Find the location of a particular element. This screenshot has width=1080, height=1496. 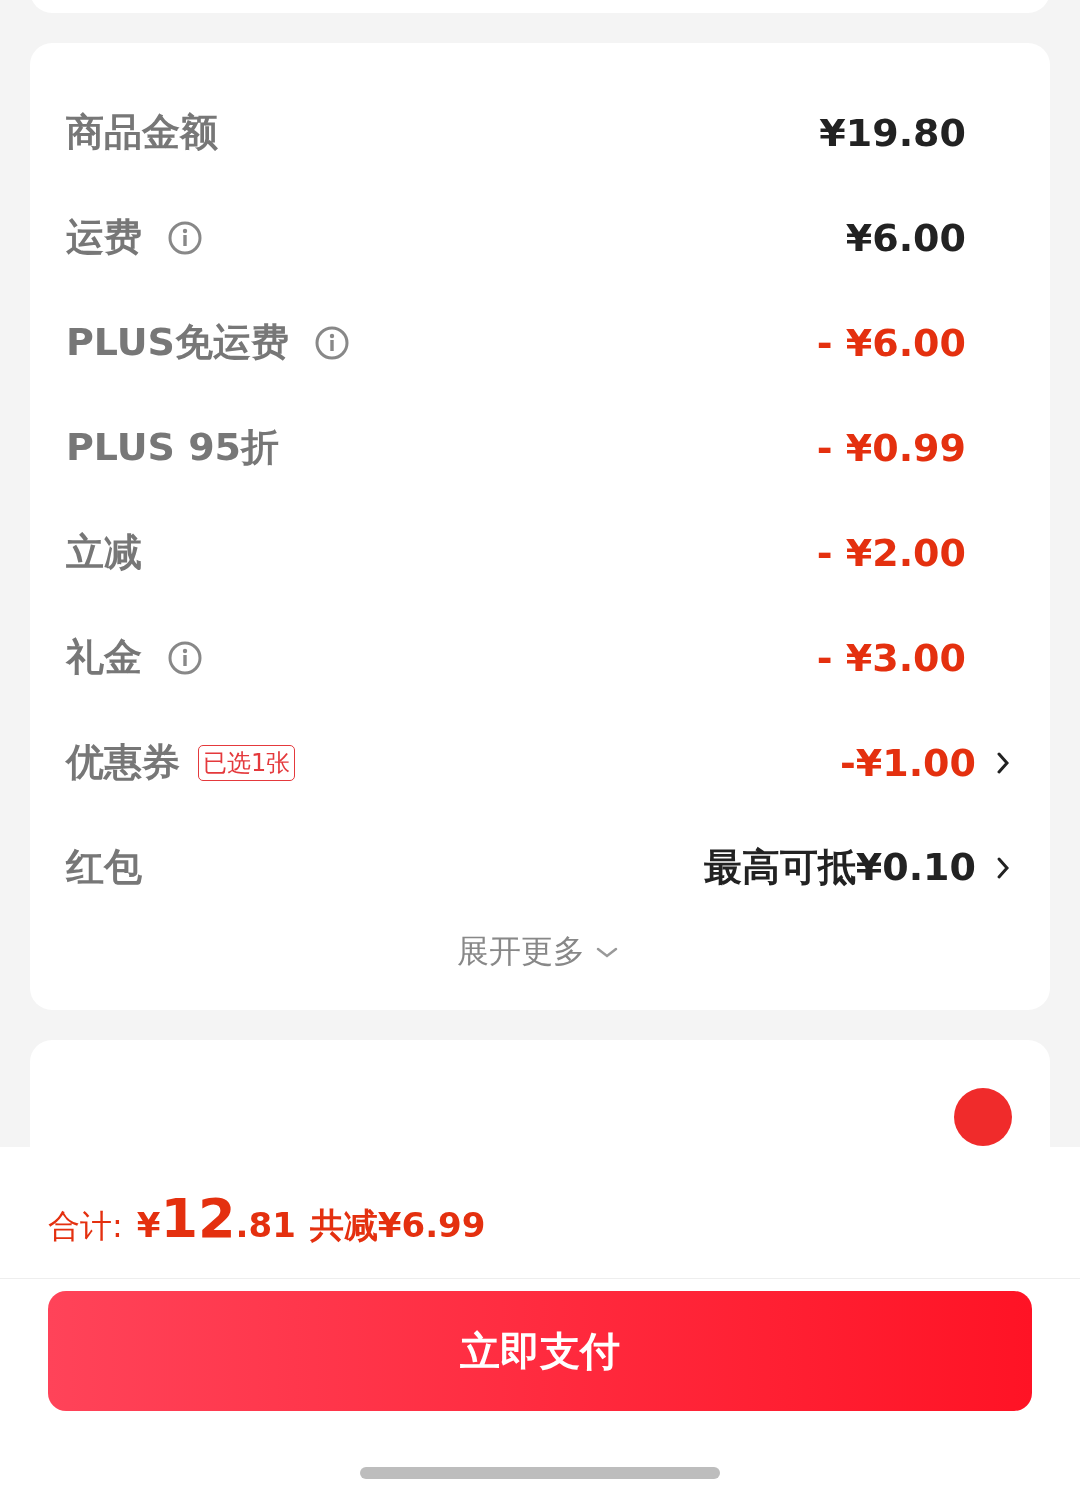

pay-now-button: 立即支付 is located at coordinates (540, 1351).